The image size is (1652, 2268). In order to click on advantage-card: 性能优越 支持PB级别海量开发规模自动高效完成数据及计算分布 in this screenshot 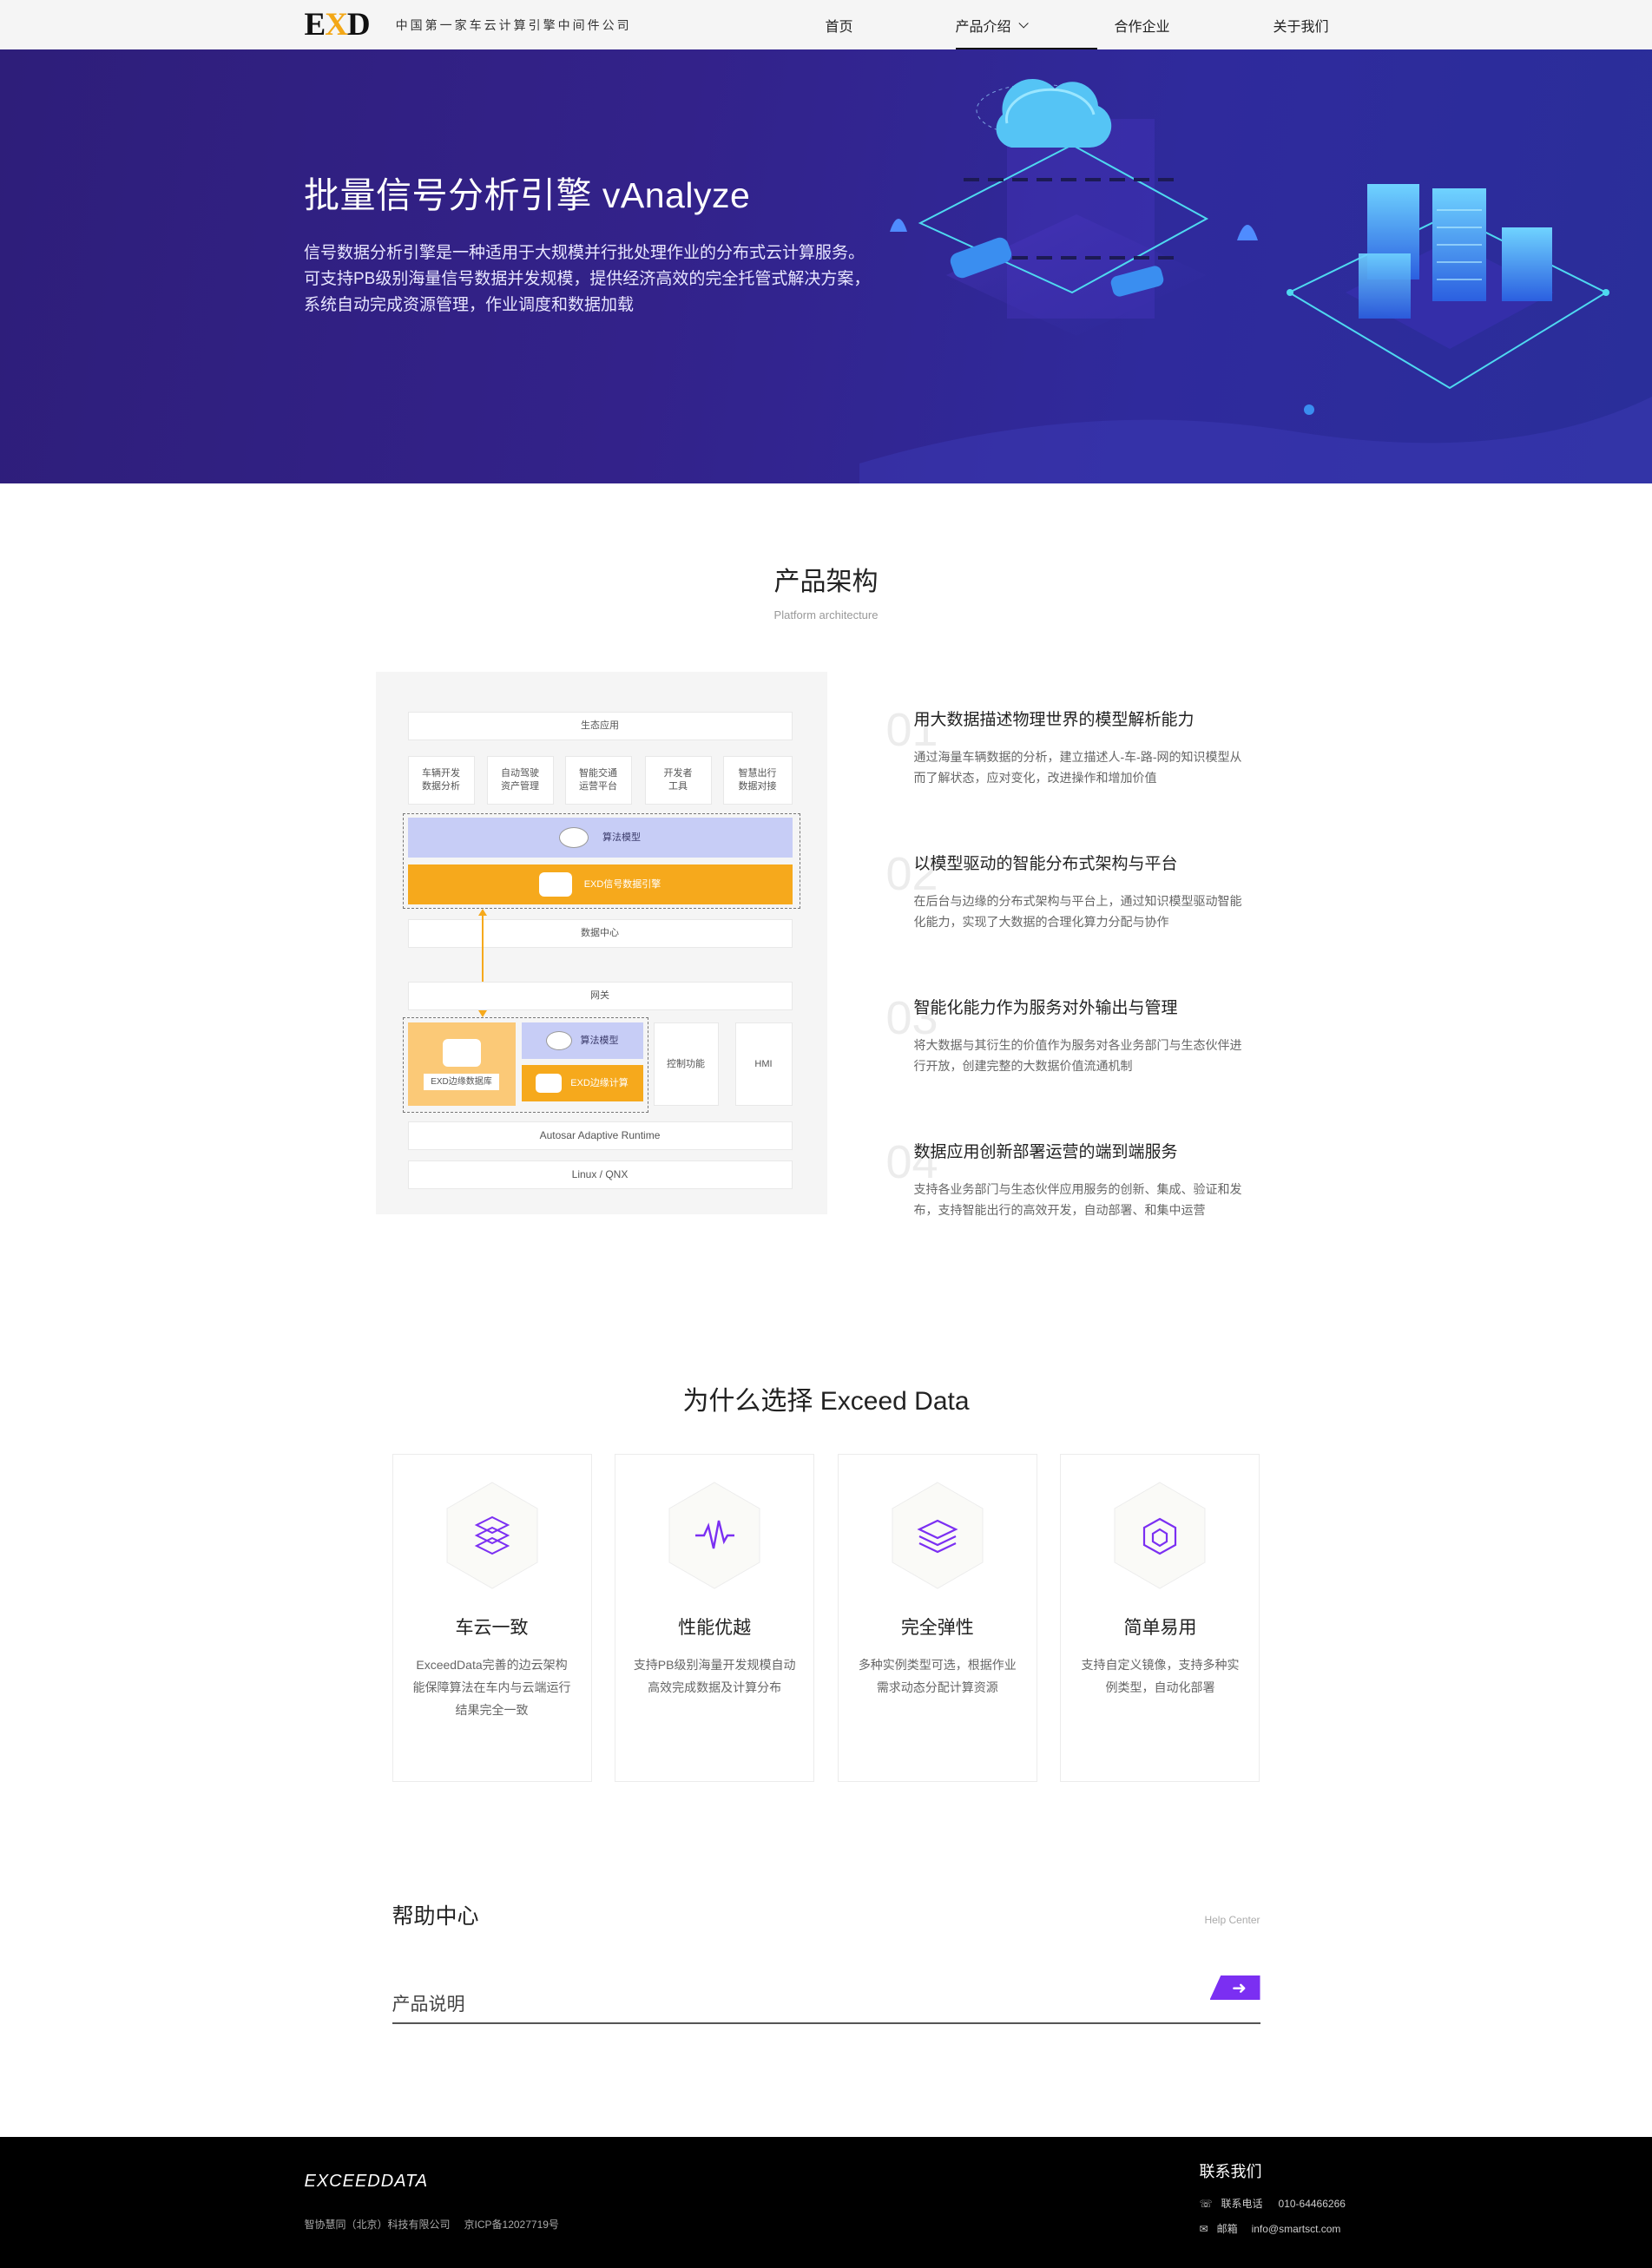, I will do `click(715, 1618)`.